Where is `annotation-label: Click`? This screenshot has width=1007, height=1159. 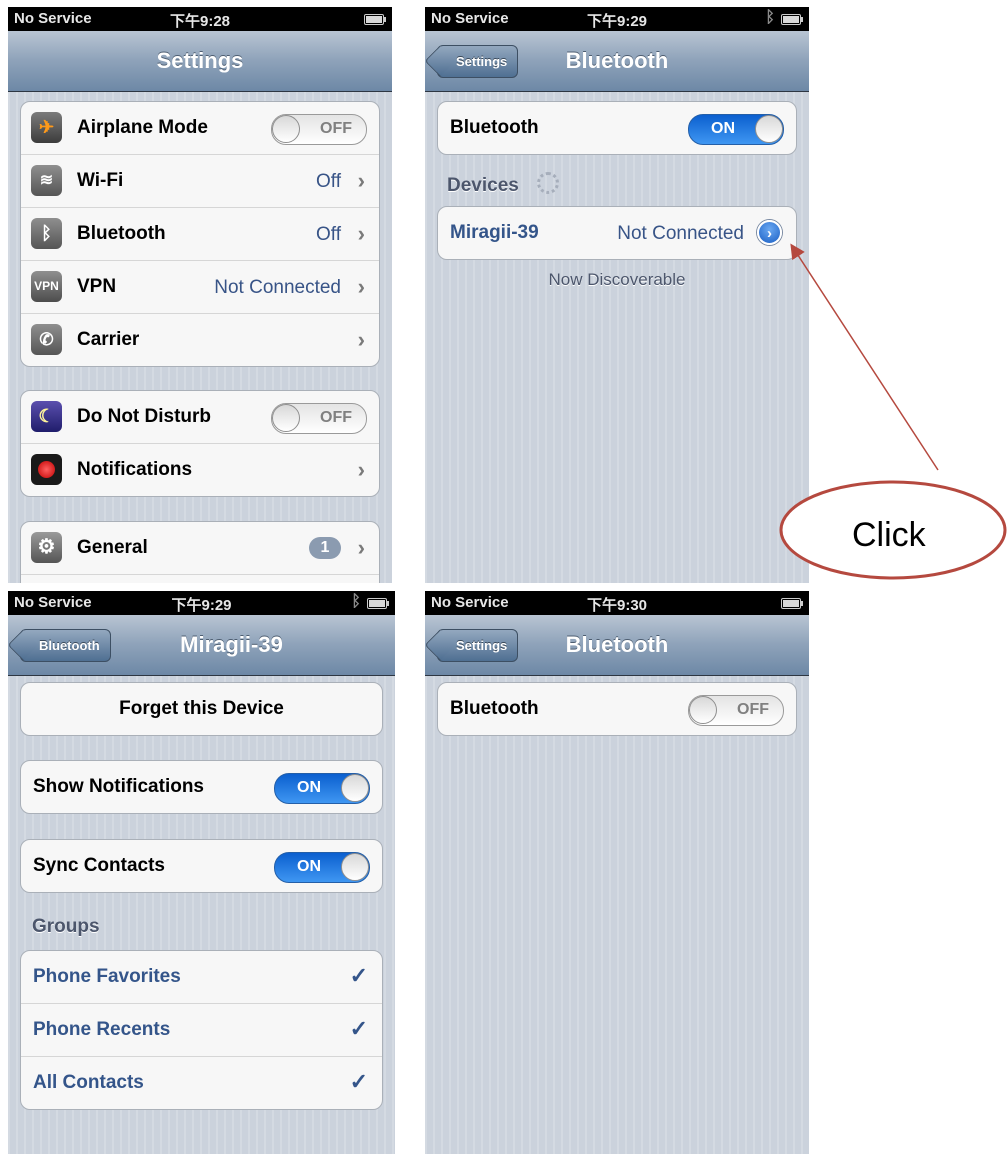 annotation-label: Click is located at coordinates (889, 535).